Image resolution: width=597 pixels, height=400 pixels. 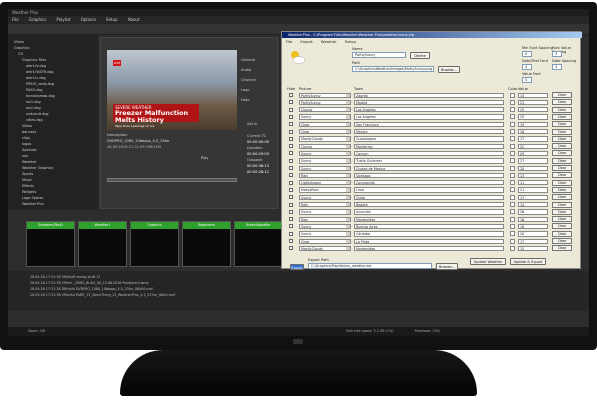 I want to click on town-field: Los Angeles, so click(x=429, y=117).